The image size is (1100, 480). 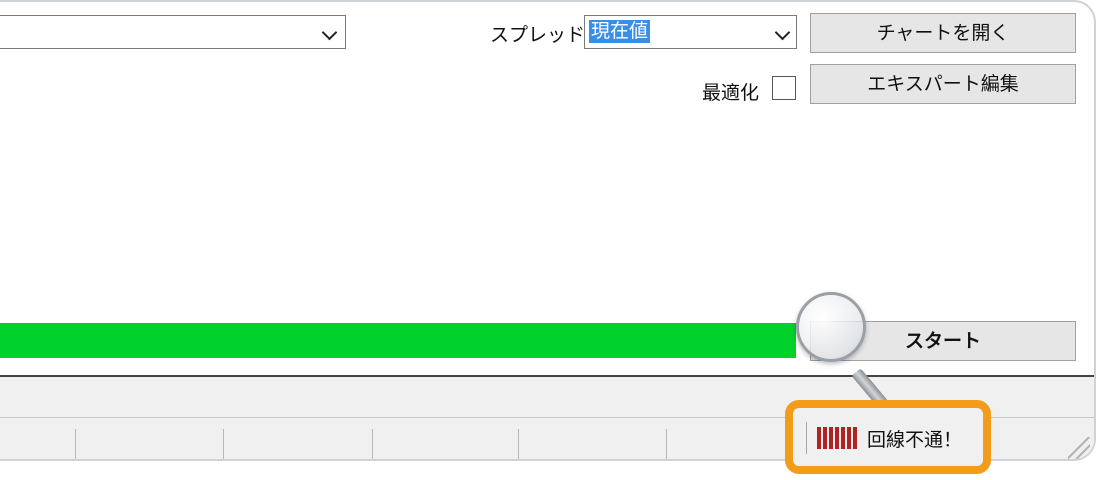 What do you see at coordinates (690, 32) in the screenshot?
I see `spread-select: 現在値` at bounding box center [690, 32].